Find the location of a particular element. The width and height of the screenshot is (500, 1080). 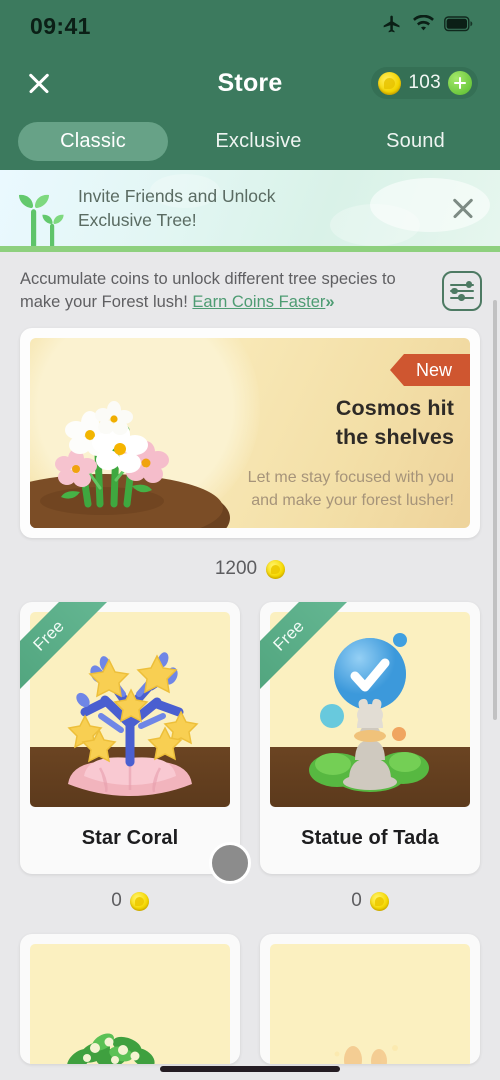

store-item-partial-right is located at coordinates (370, 999).